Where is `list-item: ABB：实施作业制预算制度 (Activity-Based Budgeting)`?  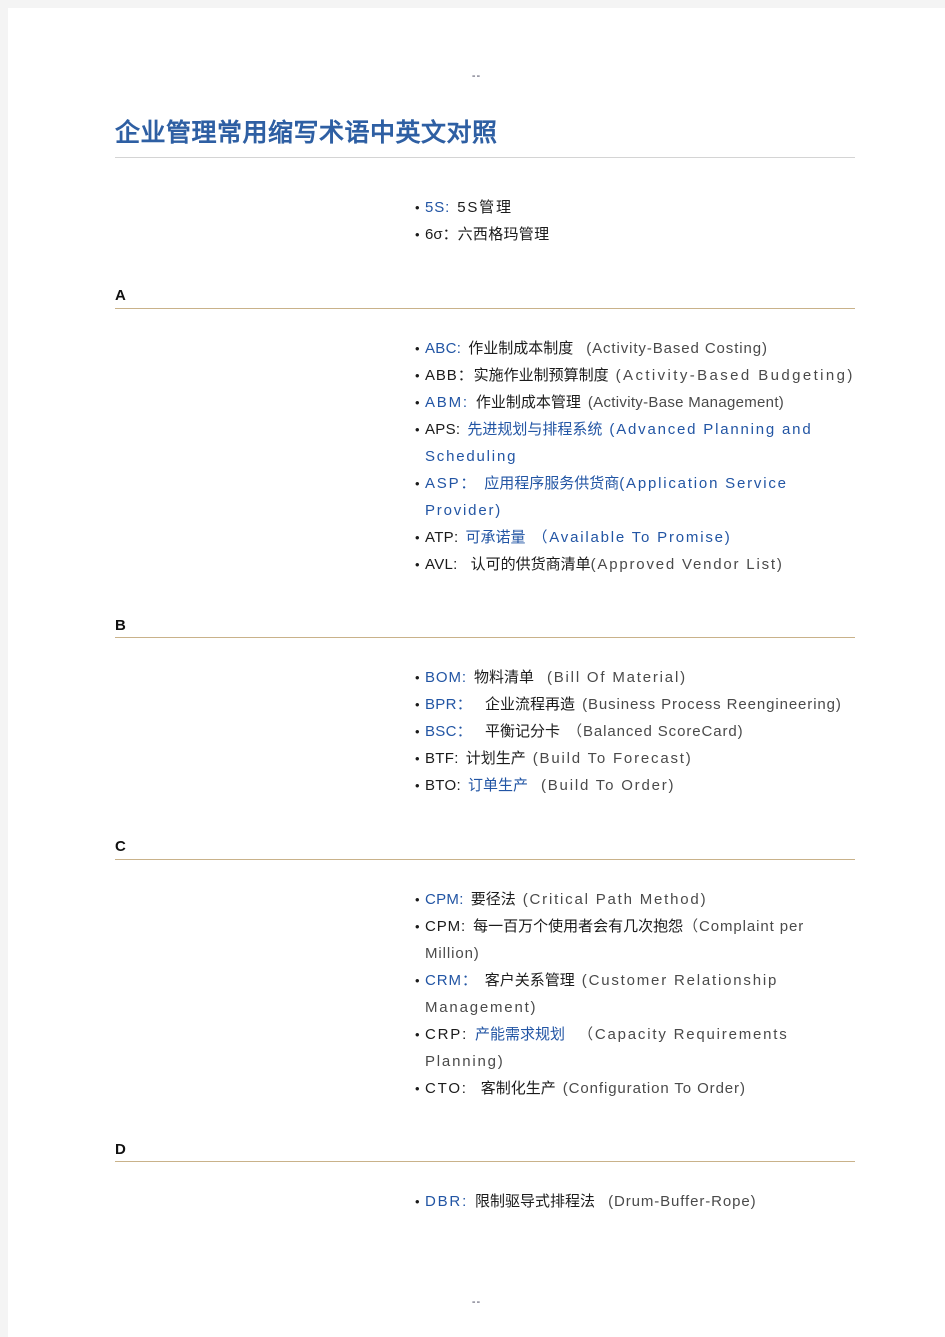
list-item: ABB：实施作业制预算制度 (Activity-Based Budgeting) is located at coordinates (635, 375).